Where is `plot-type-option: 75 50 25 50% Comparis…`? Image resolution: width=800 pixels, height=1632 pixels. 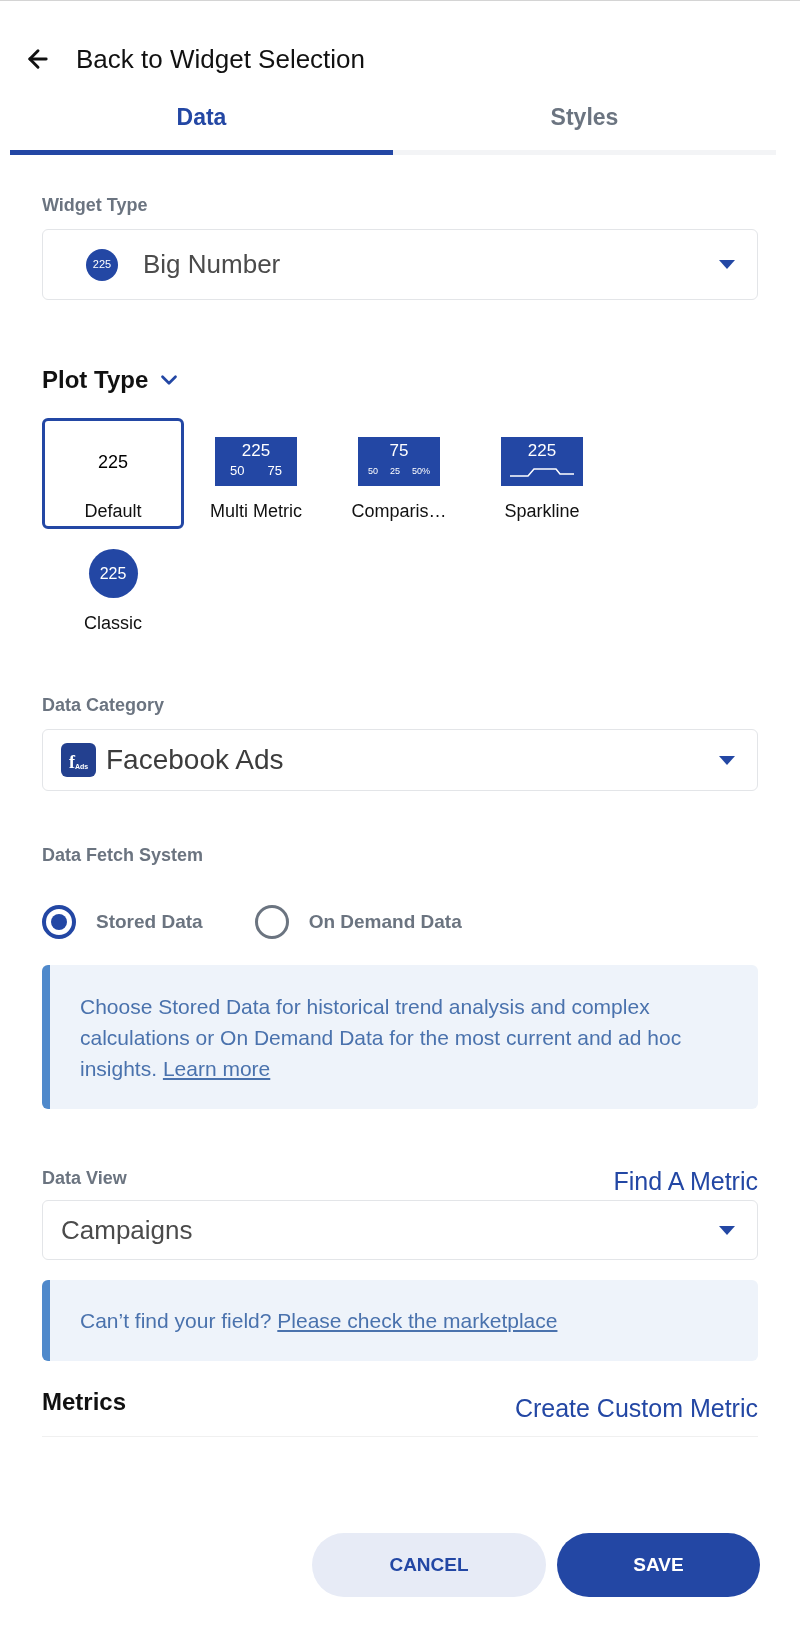
plot-type-option: 75 50 25 50% Comparis… is located at coordinates (399, 473).